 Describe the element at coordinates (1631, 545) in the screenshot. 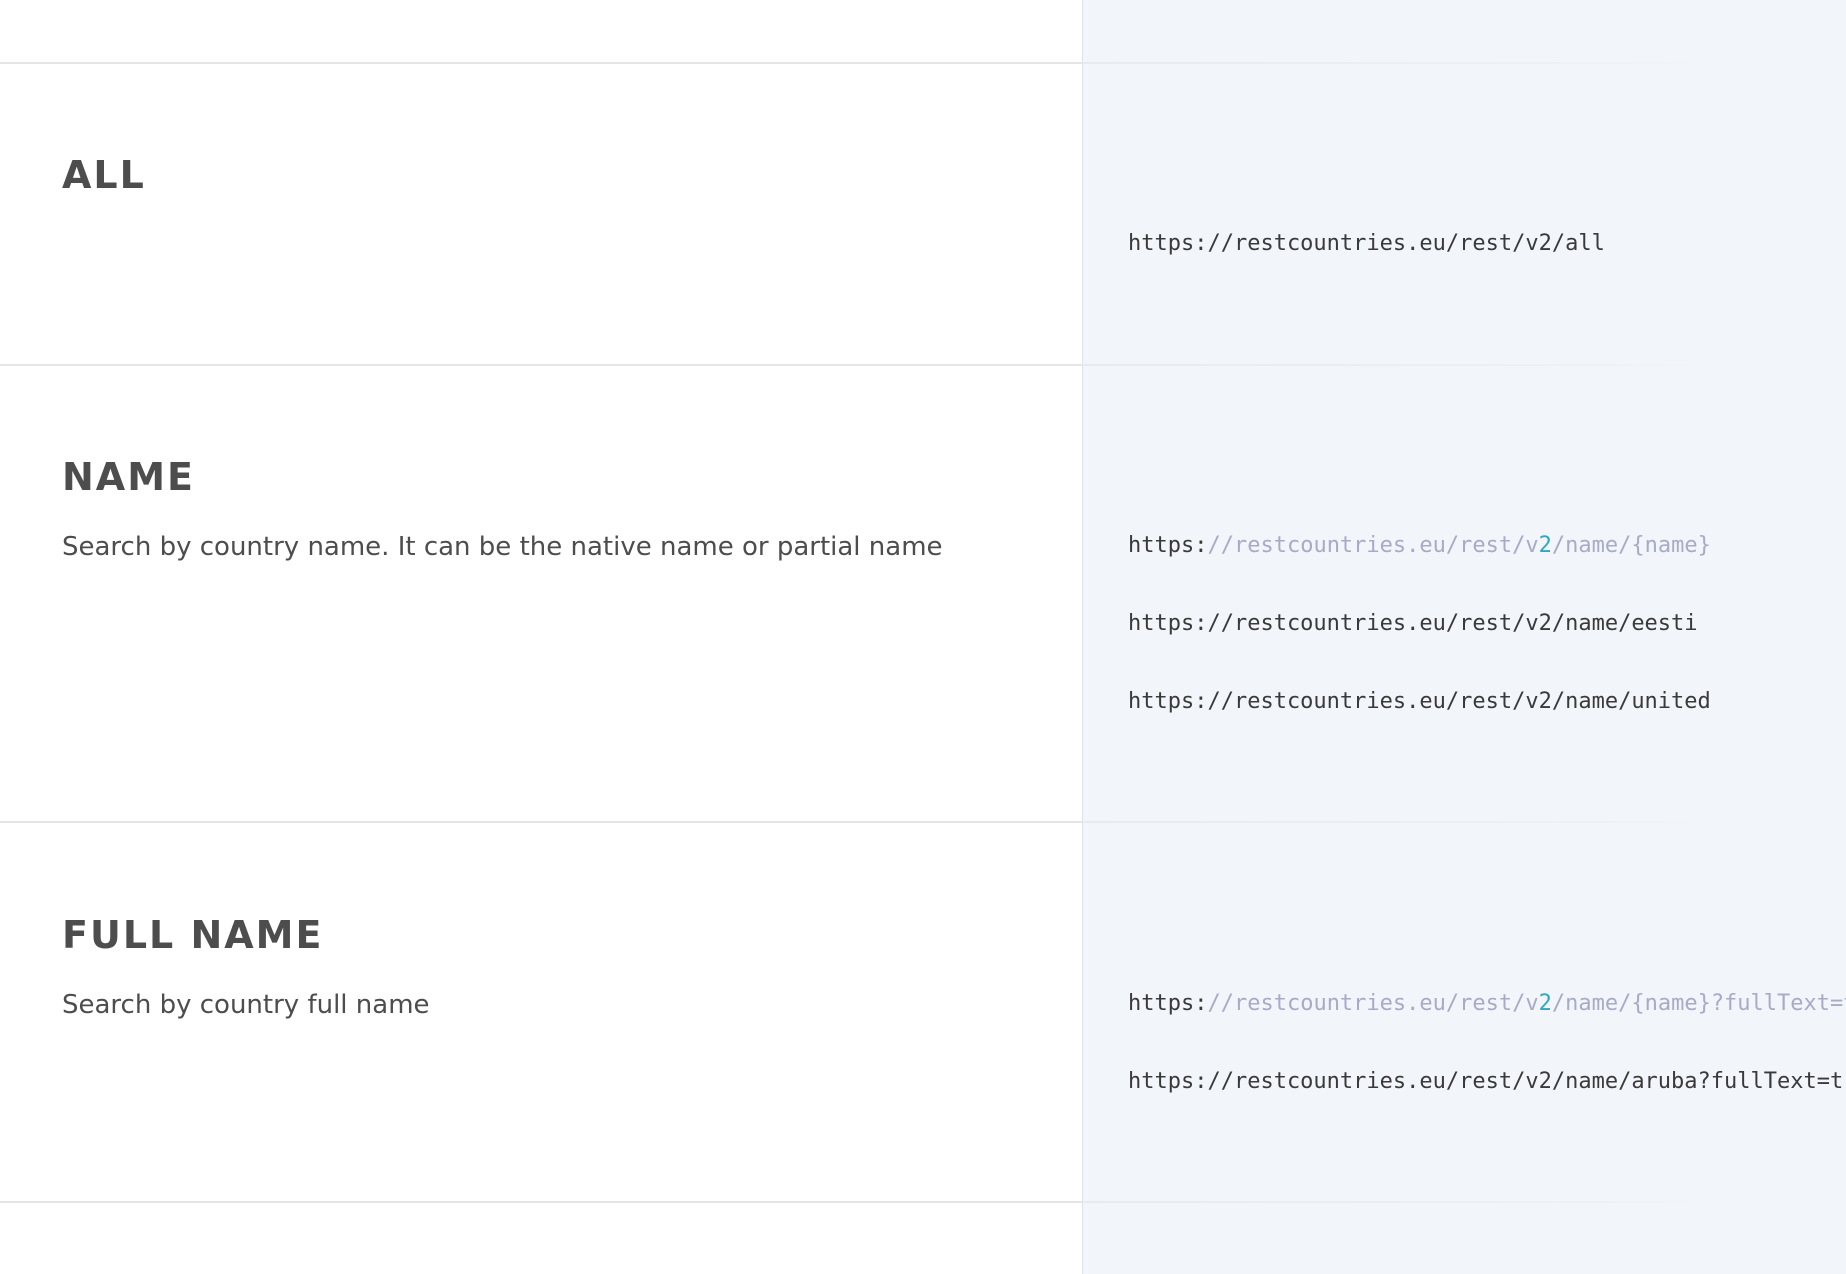

I see `endpoint-resource: /name/{name}` at that location.